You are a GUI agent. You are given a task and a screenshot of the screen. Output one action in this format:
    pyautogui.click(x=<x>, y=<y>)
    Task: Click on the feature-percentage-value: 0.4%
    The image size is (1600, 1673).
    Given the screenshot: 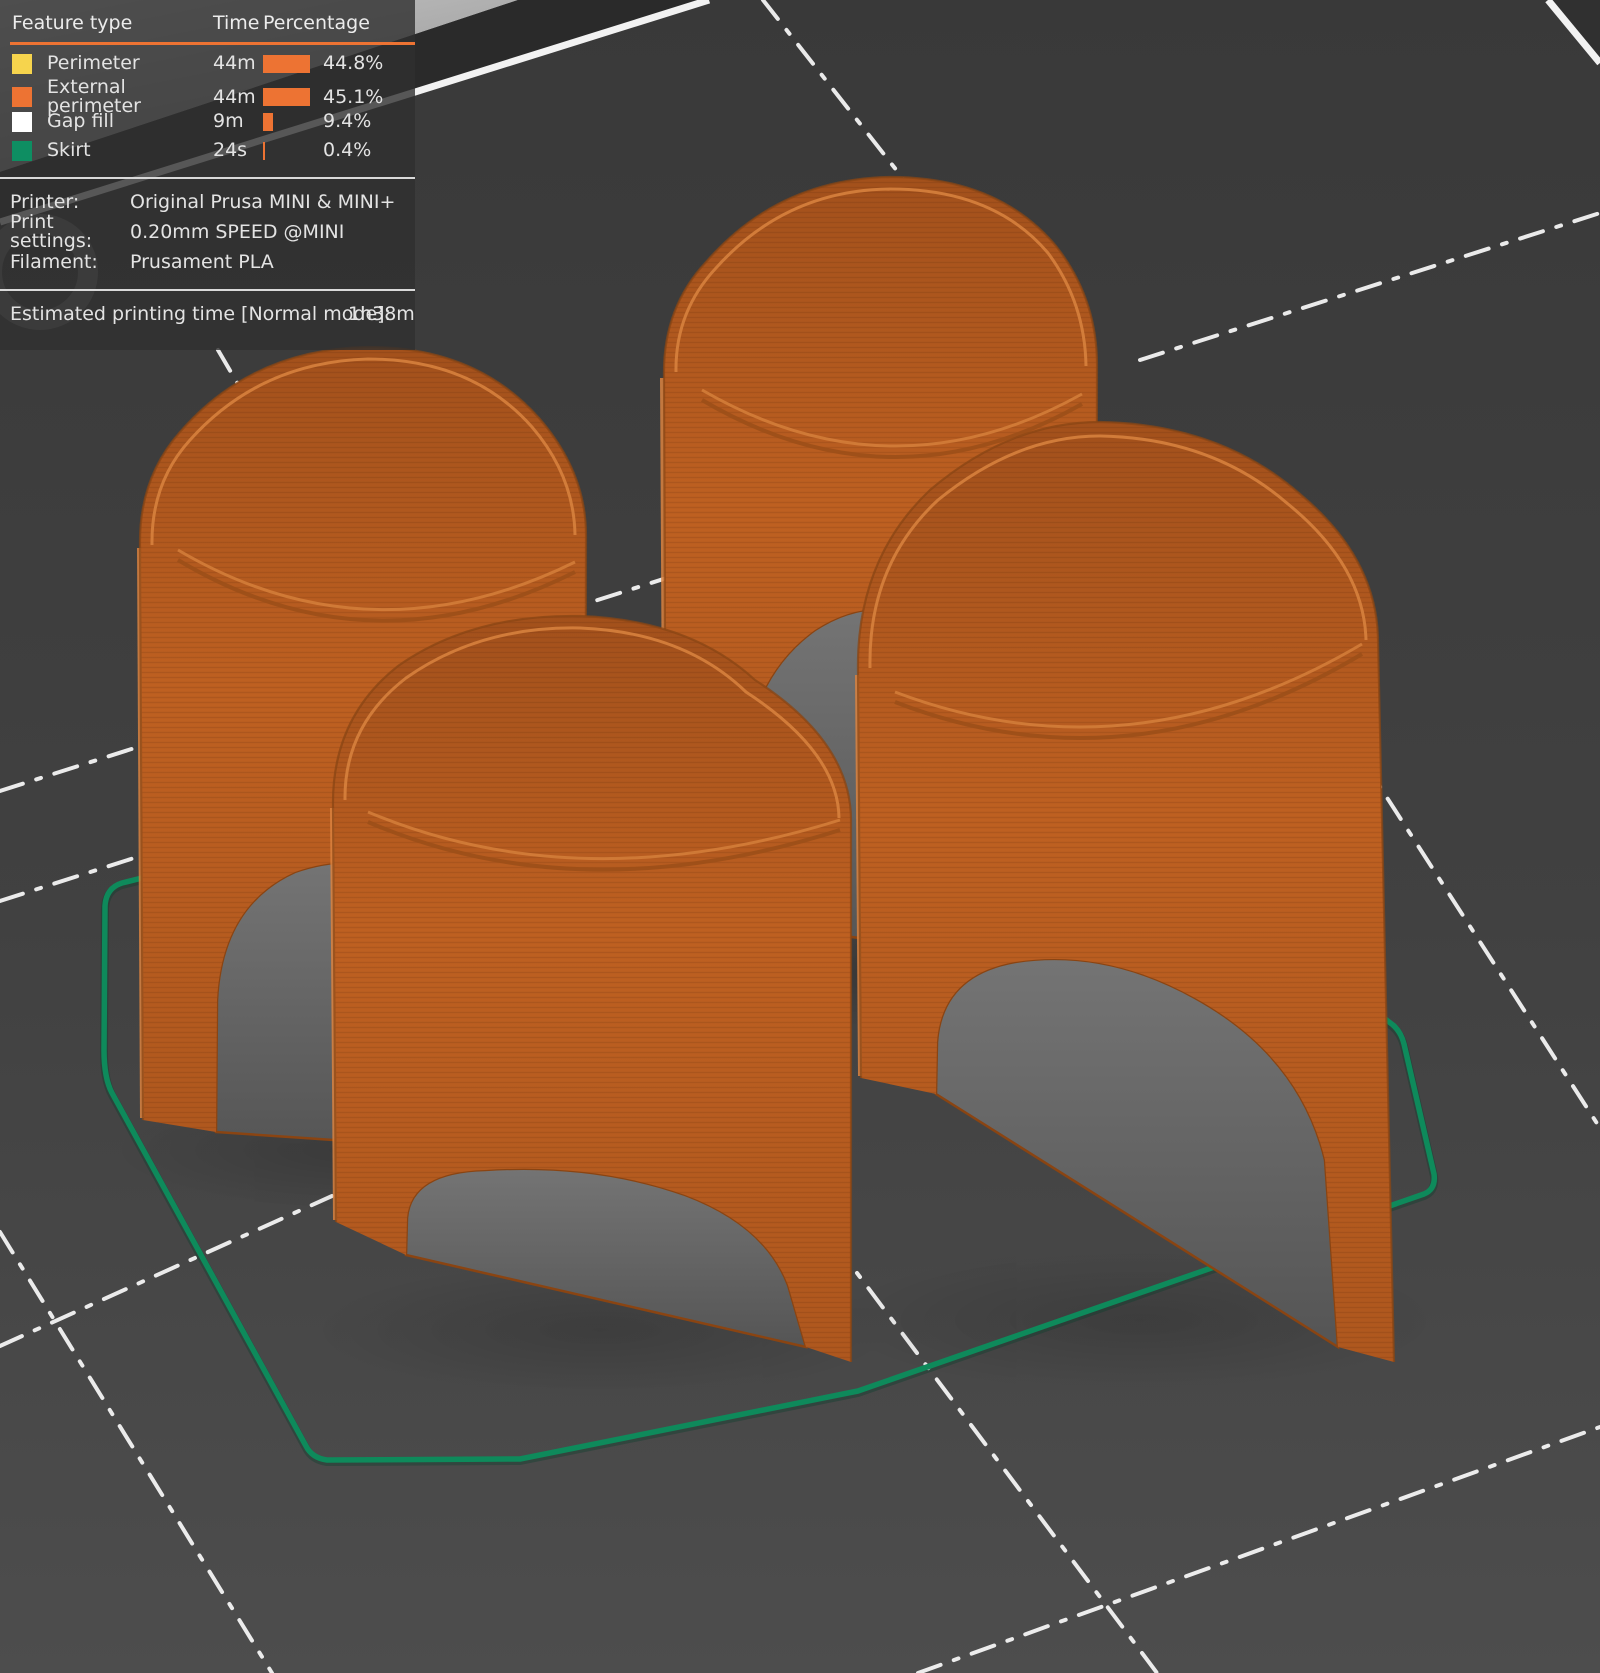 What is the action you would take?
    pyautogui.click(x=347, y=150)
    